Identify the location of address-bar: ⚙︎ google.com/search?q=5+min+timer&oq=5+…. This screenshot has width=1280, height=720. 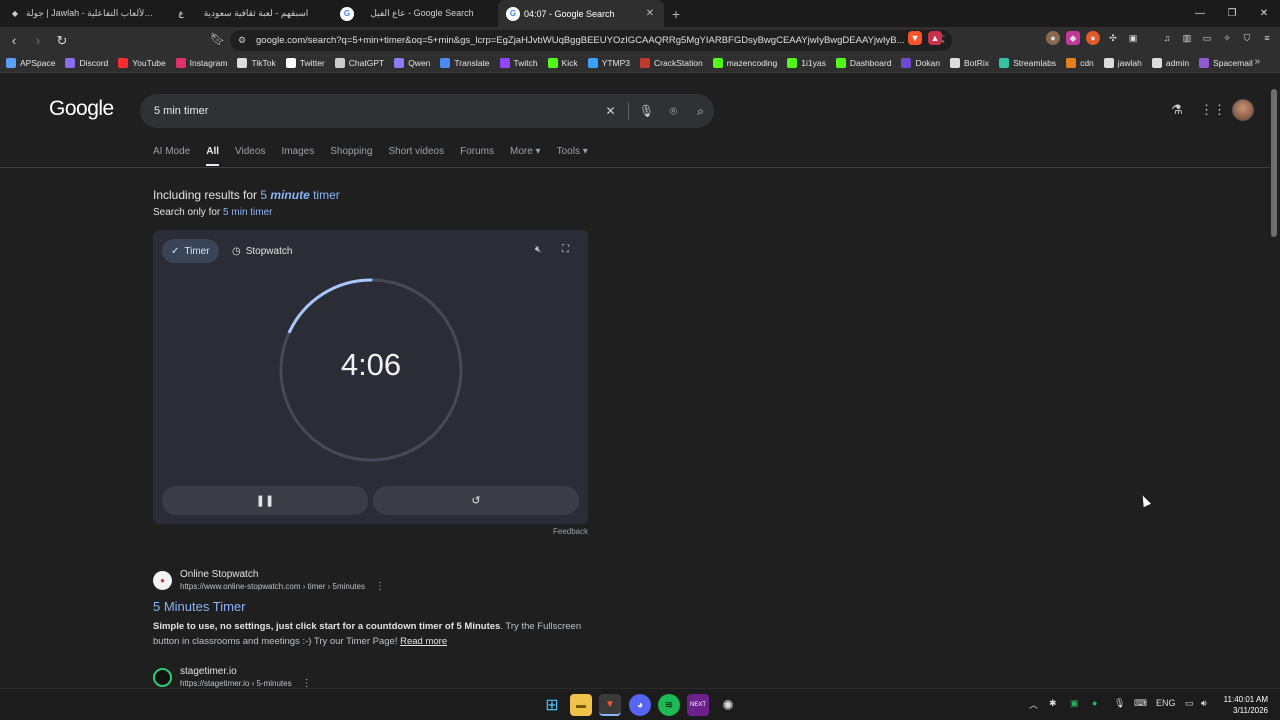
(591, 40).